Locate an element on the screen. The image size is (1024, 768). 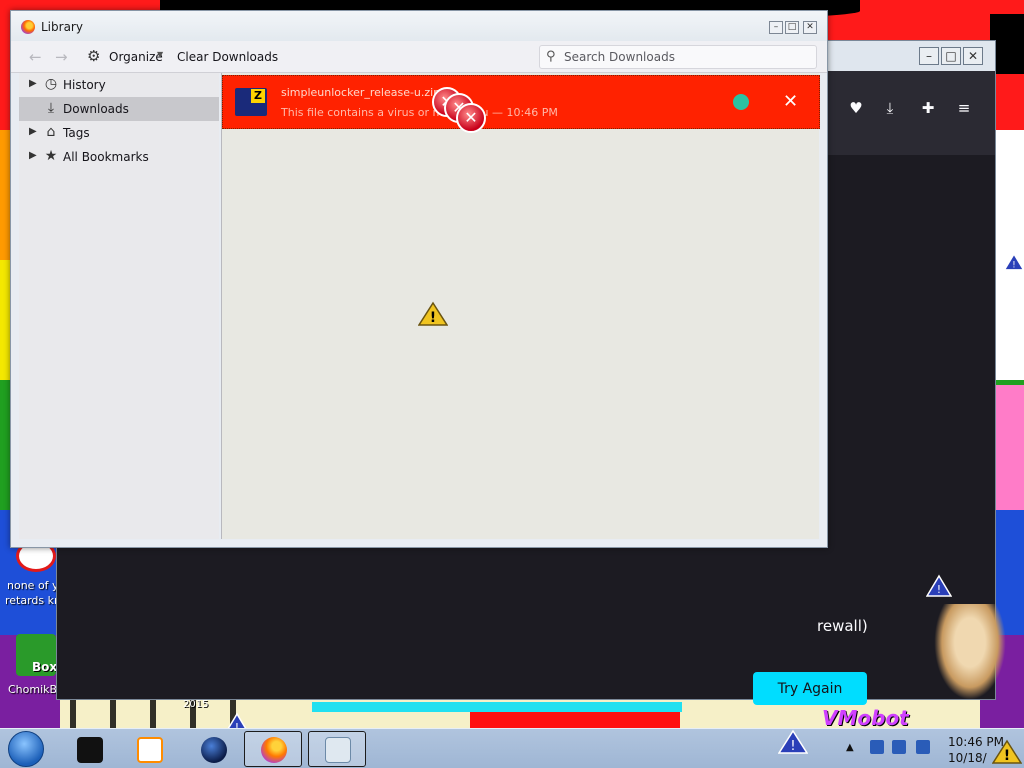
terminal-icon is located at coordinates (90, 750).